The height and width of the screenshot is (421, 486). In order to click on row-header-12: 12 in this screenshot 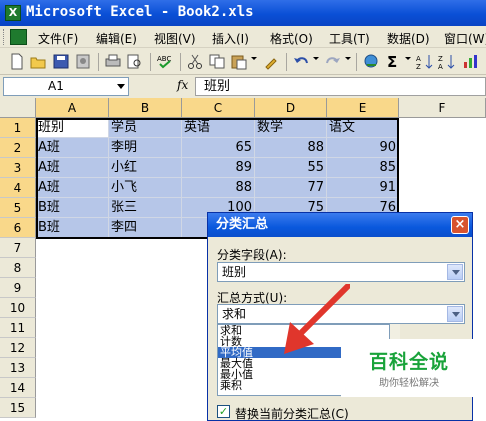, I will do `click(18, 348)`.